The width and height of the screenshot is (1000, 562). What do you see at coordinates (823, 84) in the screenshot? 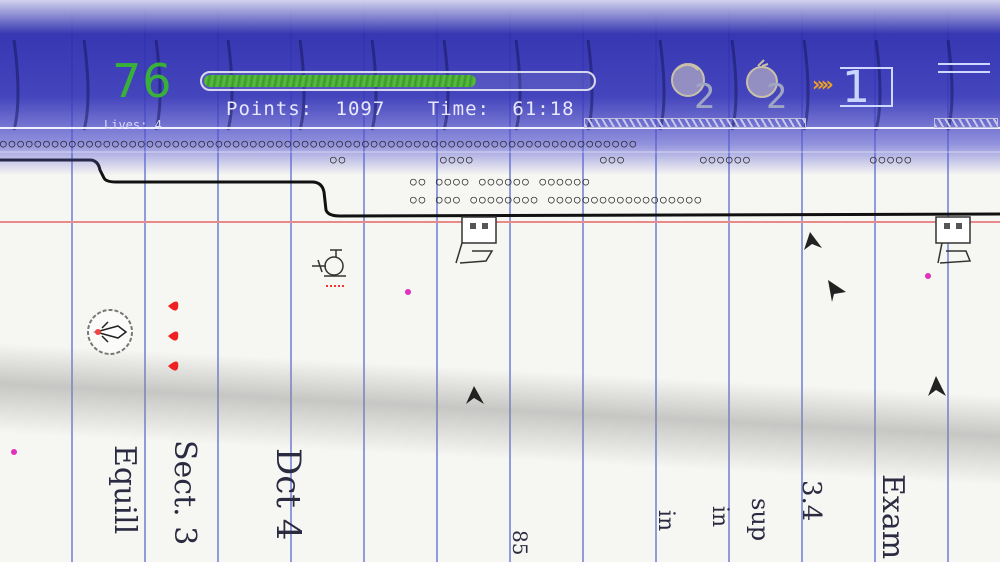
I see `speed-arrows-icon: »»` at bounding box center [823, 84].